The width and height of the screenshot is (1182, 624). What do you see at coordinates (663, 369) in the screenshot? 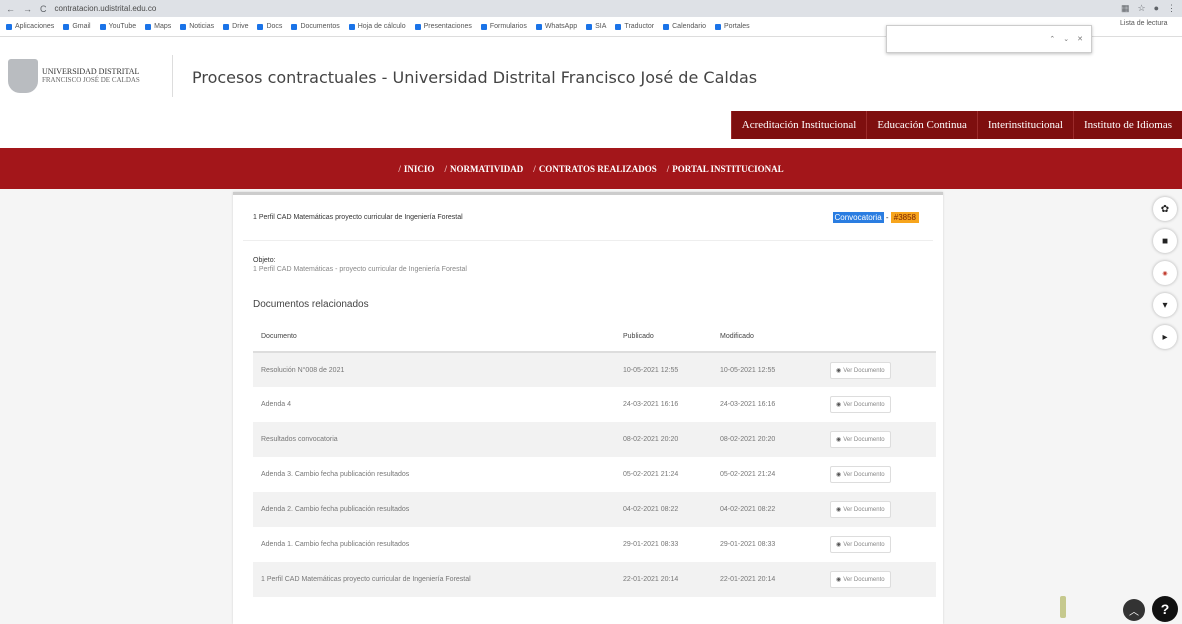
I see `cell-publicado: 10-05-2021 12:55` at bounding box center [663, 369].